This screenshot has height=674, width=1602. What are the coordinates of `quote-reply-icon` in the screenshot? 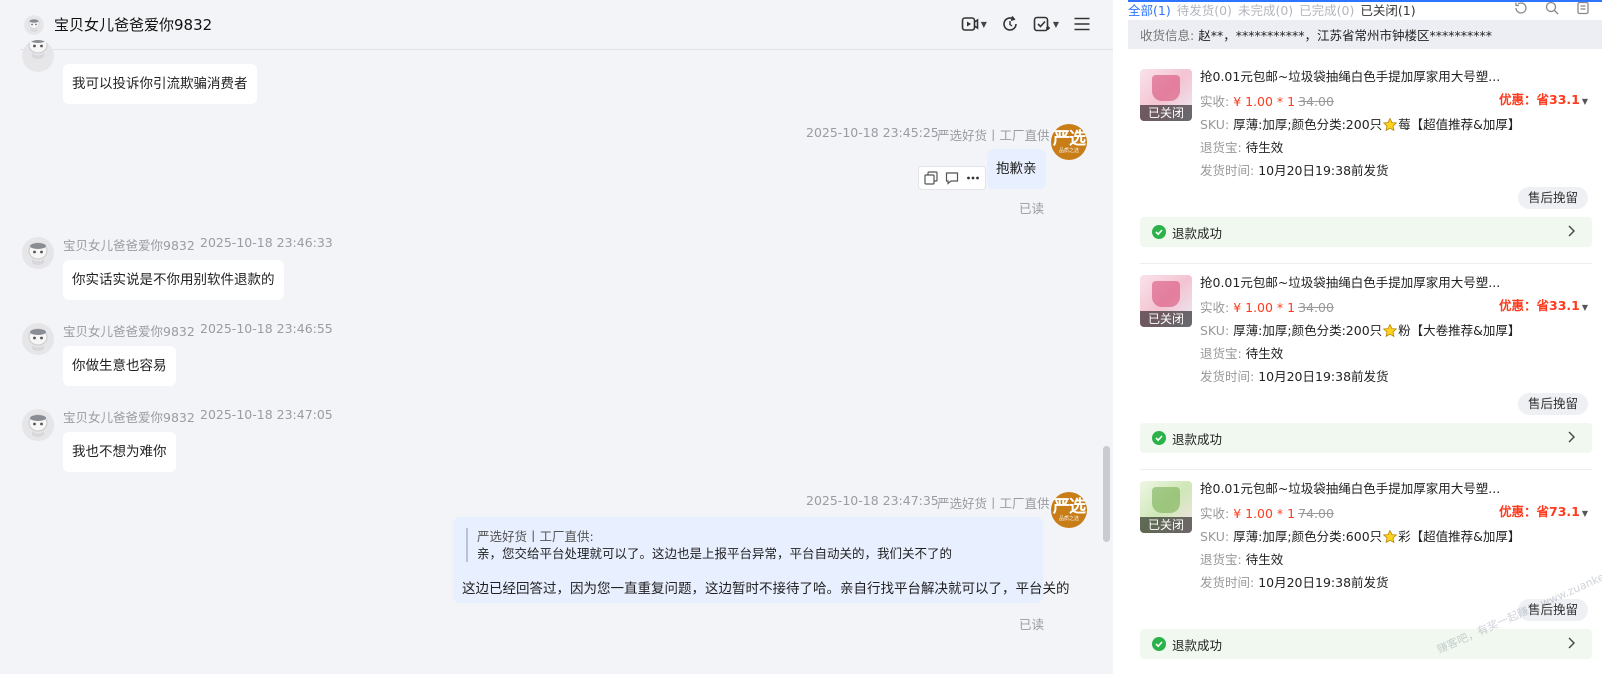 It's located at (952, 178).